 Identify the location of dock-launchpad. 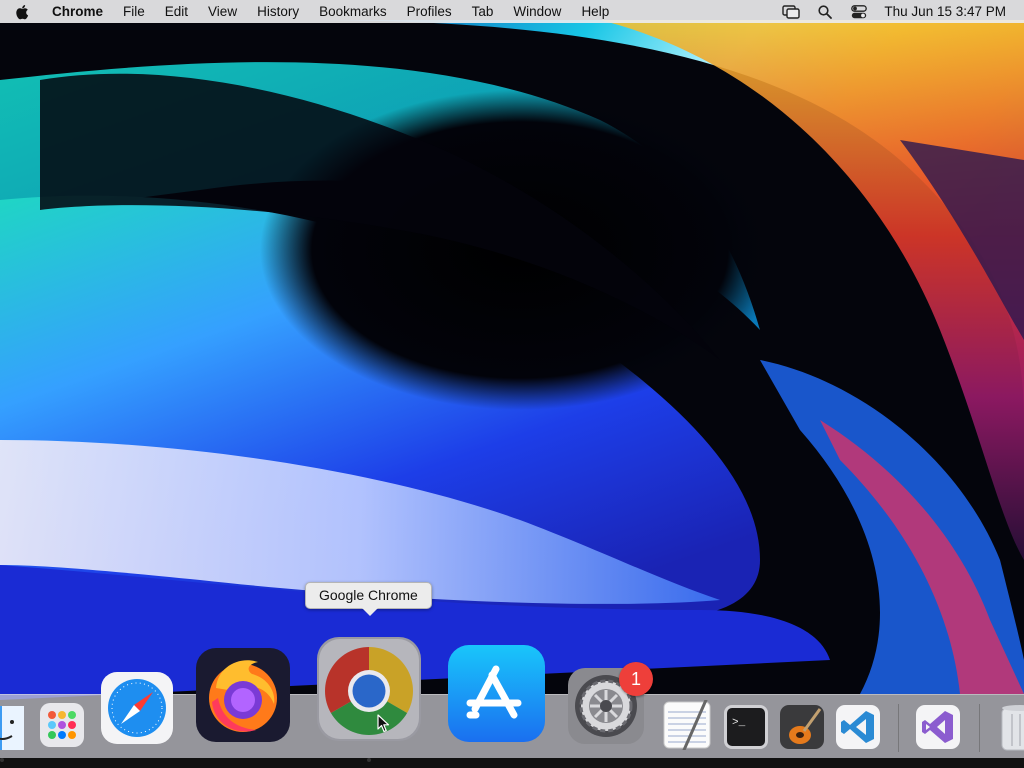
(62, 725).